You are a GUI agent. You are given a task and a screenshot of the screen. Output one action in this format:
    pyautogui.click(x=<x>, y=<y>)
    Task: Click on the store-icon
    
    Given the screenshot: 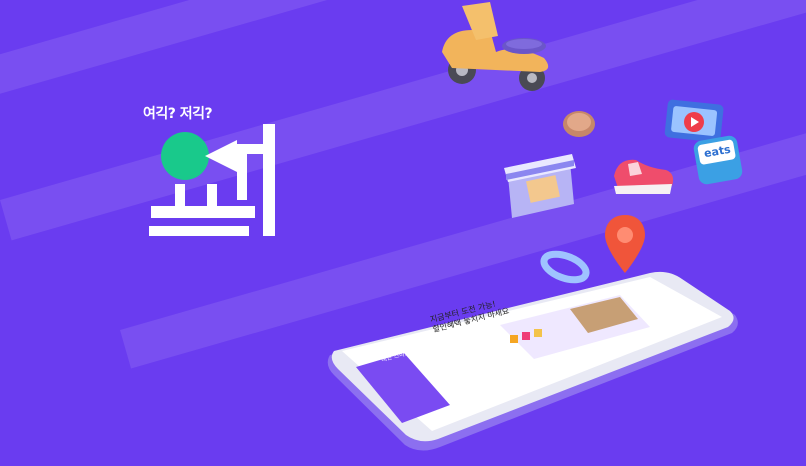 What is the action you would take?
    pyautogui.click(x=540, y=186)
    